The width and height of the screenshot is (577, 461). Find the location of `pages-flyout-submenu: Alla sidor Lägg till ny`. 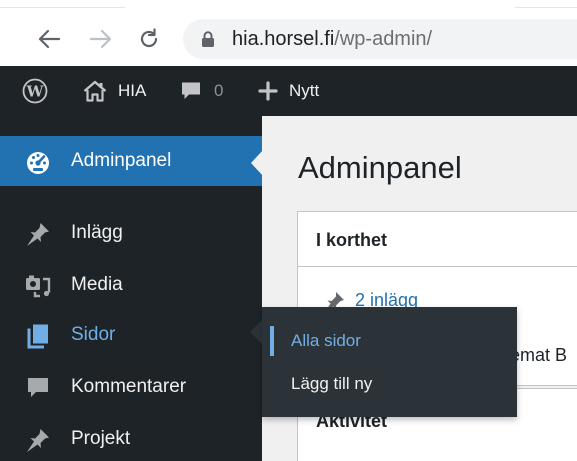

pages-flyout-submenu: Alla sidor Lägg till ny is located at coordinates (389, 362).